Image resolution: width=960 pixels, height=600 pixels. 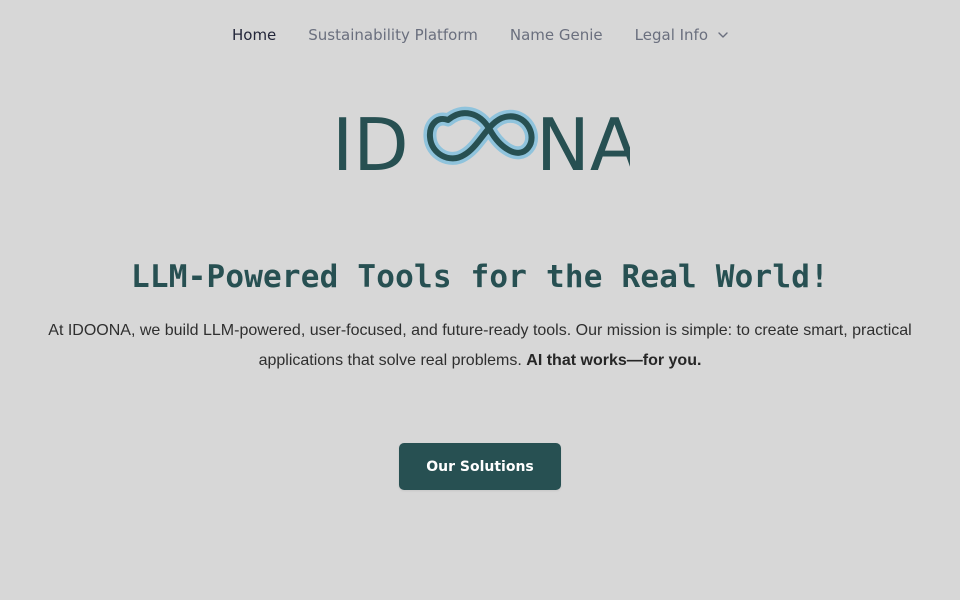 What do you see at coordinates (481, 135) in the screenshot?
I see `infinity-icon` at bounding box center [481, 135].